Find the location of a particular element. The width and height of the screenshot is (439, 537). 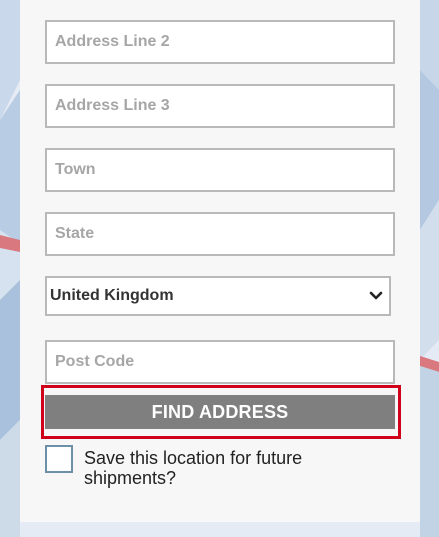

address-line-2-input is located at coordinates (220, 42).